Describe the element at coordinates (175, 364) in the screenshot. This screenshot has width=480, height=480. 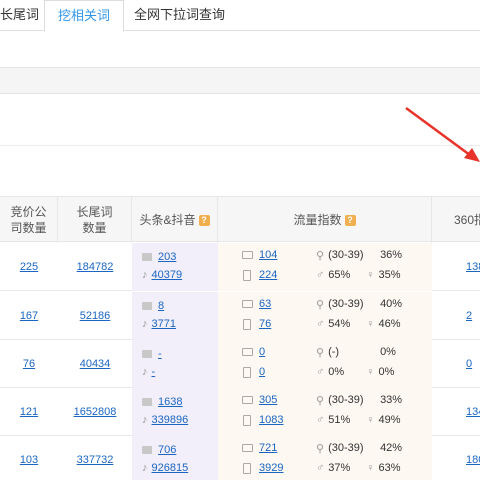
I see `toutiao-douyin-cell: - ♪ -` at that location.